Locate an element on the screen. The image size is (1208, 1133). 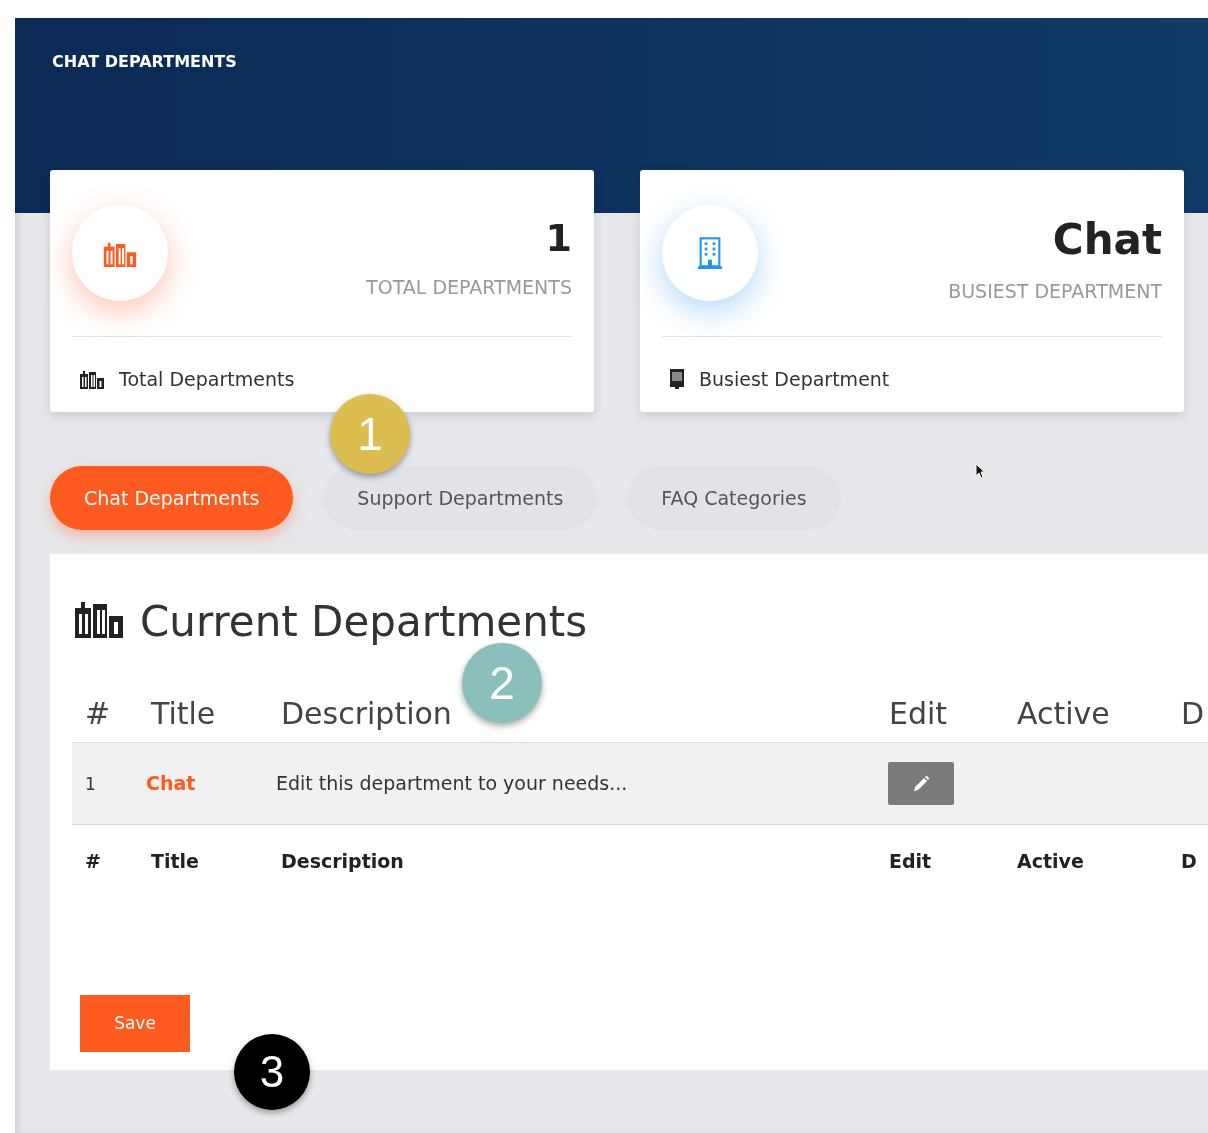
column-footer: Description is located at coordinates (342, 860).